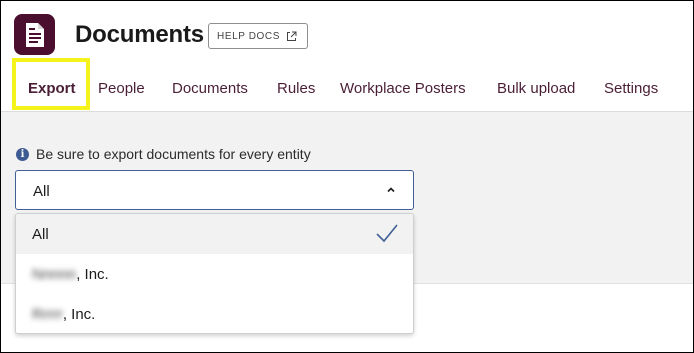 The width and height of the screenshot is (694, 353). What do you see at coordinates (41, 191) in the screenshot?
I see `entity-select-value: All` at bounding box center [41, 191].